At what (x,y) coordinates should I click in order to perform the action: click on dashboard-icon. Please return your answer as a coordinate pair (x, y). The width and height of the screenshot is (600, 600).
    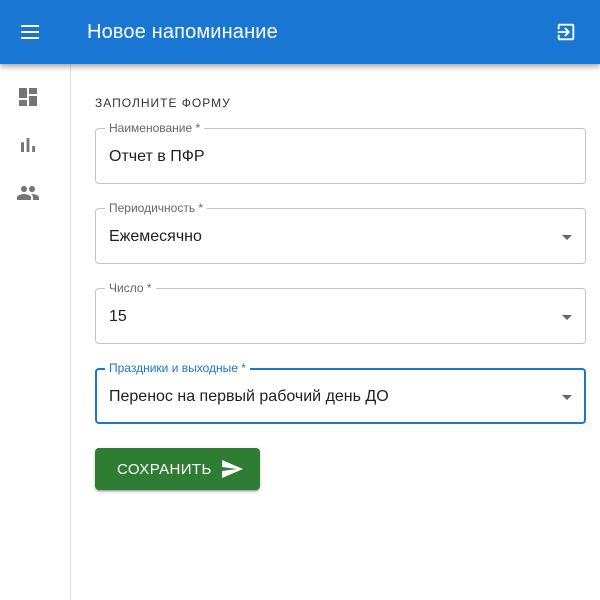
    Looking at the image, I should click on (28, 97).